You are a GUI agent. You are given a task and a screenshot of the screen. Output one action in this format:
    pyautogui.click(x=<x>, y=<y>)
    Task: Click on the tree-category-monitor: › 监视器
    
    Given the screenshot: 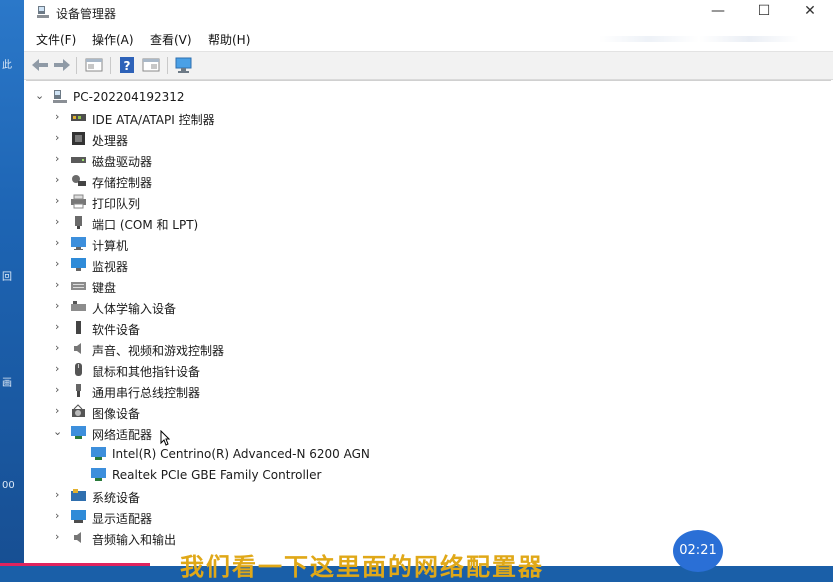 What is the action you would take?
    pyautogui.click(x=226, y=265)
    